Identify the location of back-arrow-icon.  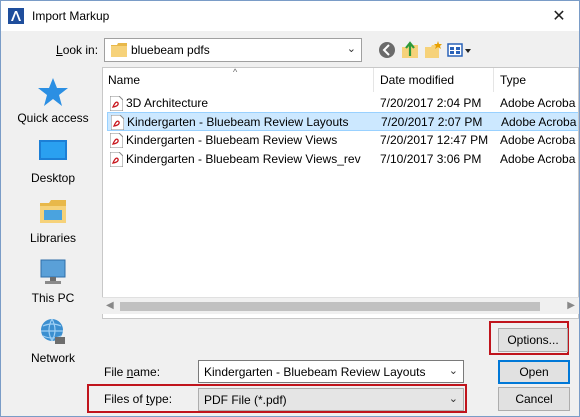
(387, 50).